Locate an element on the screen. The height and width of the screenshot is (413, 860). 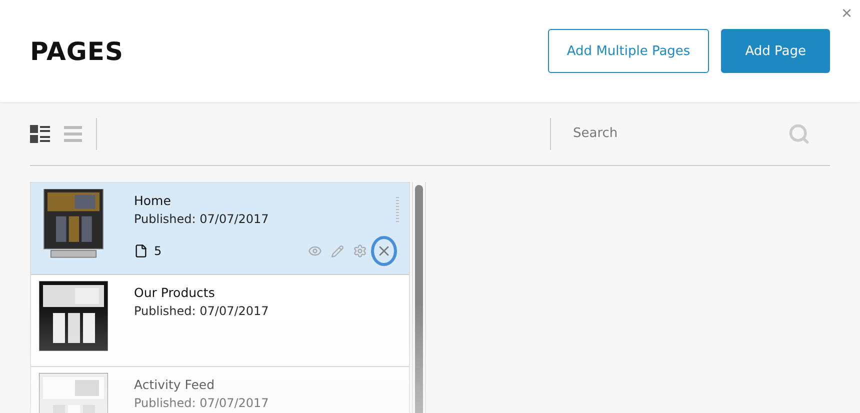
page-row: Home Published: 07/07/2017 5 is located at coordinates (220, 229).